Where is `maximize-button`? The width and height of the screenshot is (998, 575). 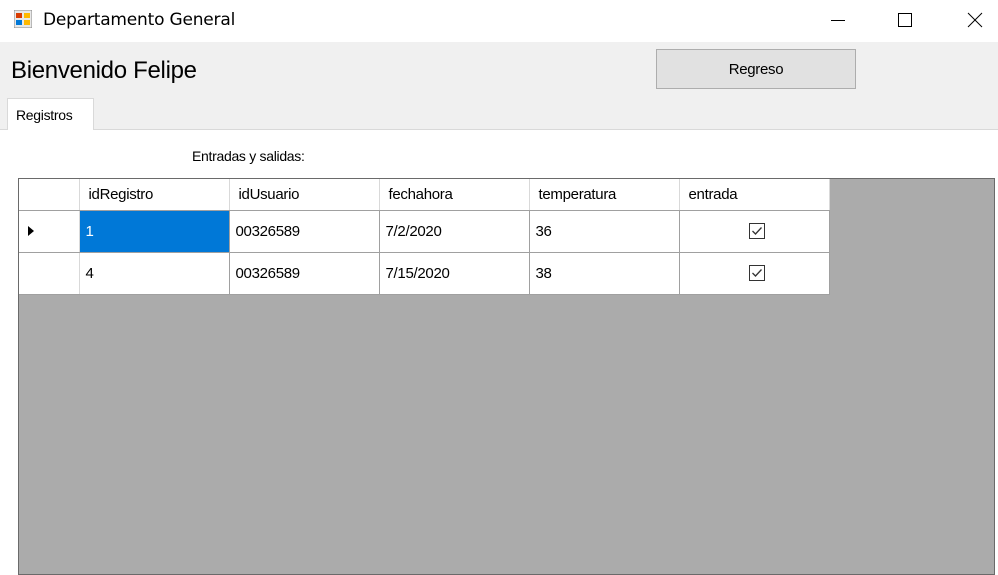
maximize-button is located at coordinates (905, 21).